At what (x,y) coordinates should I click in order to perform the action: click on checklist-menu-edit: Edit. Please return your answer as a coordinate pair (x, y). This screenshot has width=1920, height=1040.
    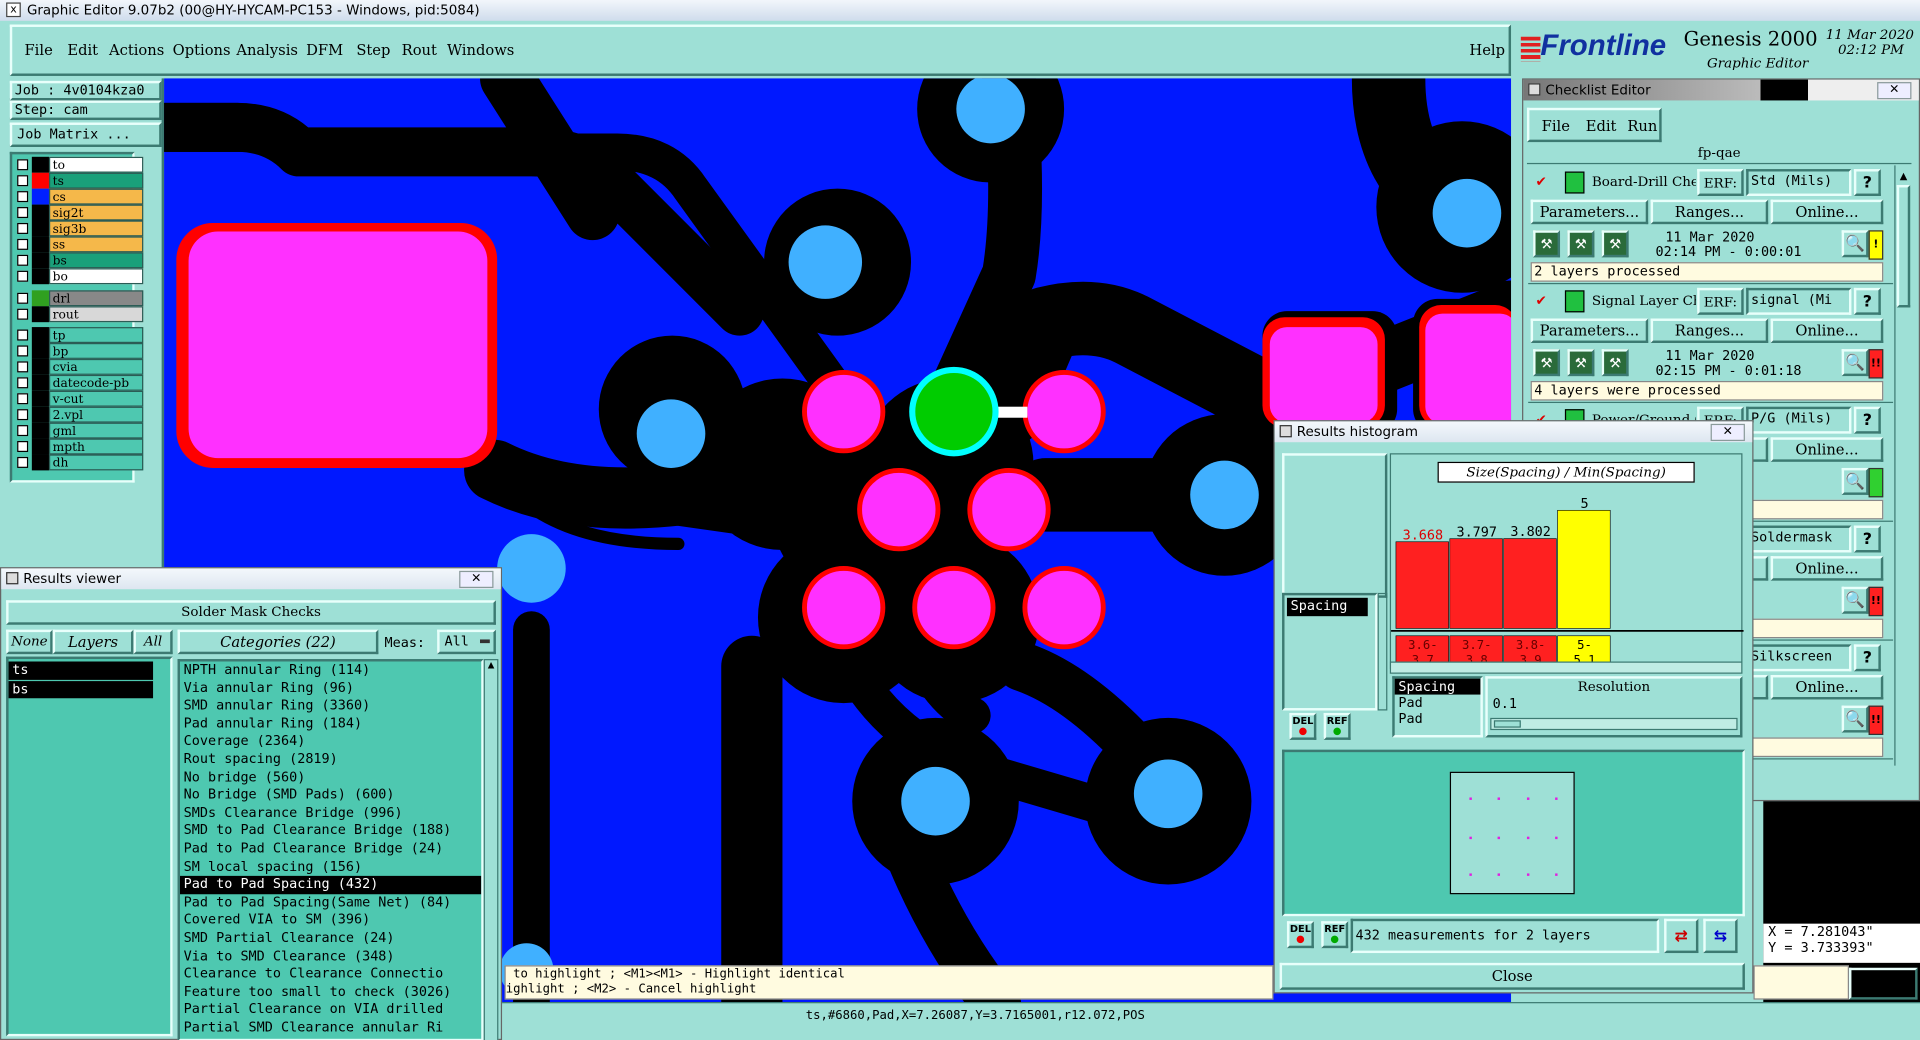
    Looking at the image, I should click on (1601, 126).